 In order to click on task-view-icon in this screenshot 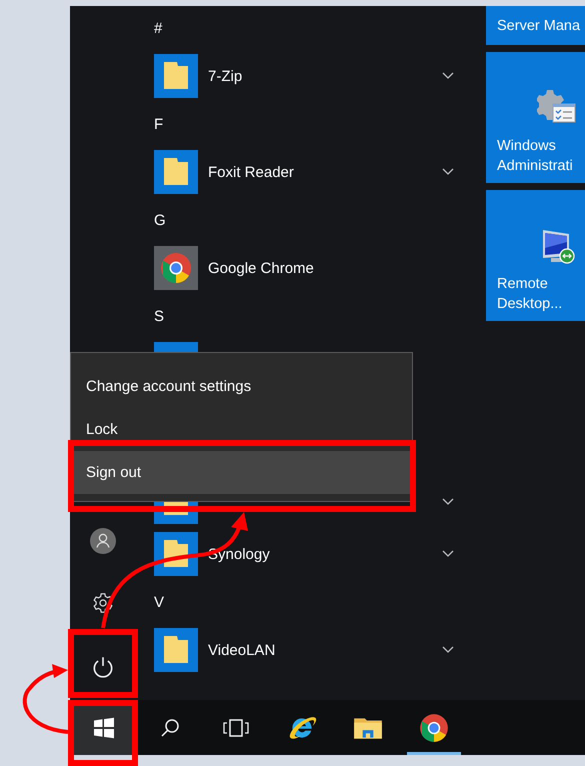, I will do `click(236, 727)`.